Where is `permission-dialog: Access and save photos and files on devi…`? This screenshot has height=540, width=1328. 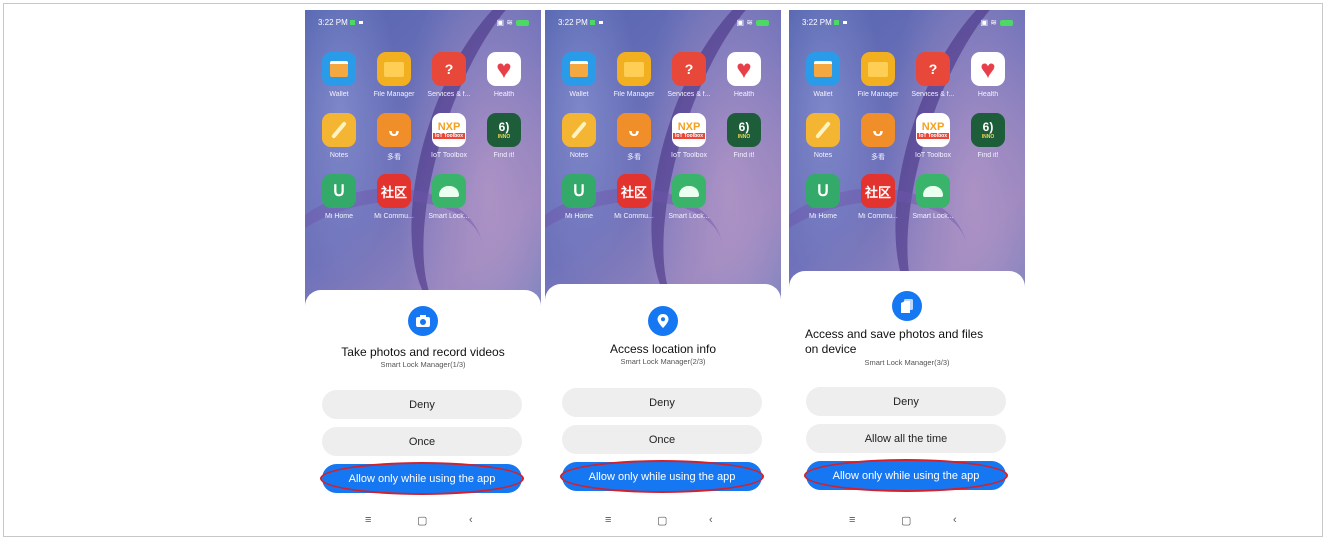 permission-dialog: Access and save photos and files on devi… is located at coordinates (907, 403).